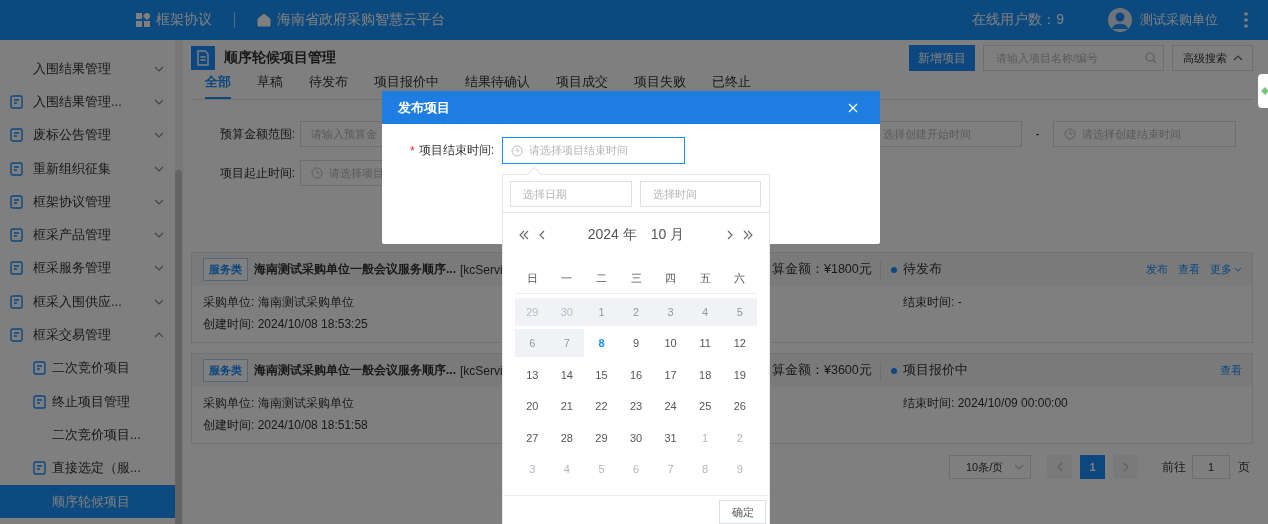 The width and height of the screenshot is (1268, 524). Describe the element at coordinates (740, 406) in the screenshot. I see `calendar-day: 26` at that location.